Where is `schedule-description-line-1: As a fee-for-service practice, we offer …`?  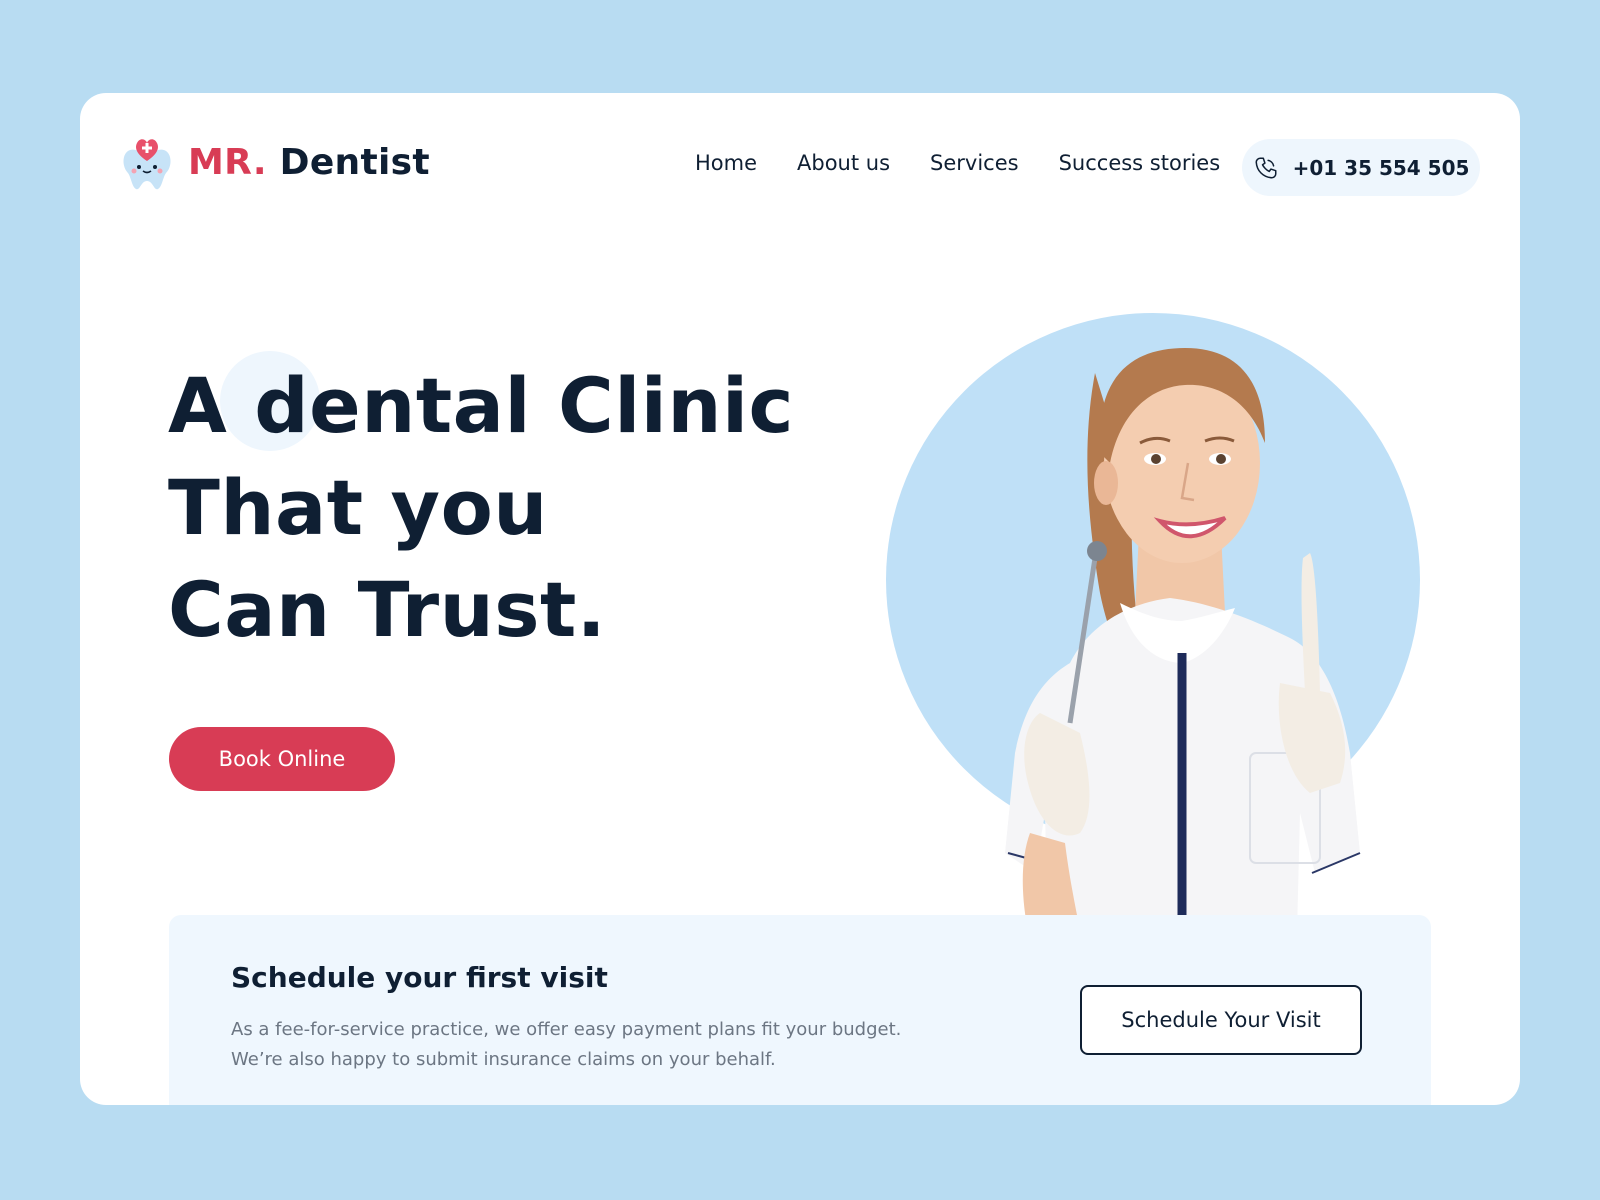 schedule-description-line-1: As a fee-for-service practice, we offer … is located at coordinates (566, 1029).